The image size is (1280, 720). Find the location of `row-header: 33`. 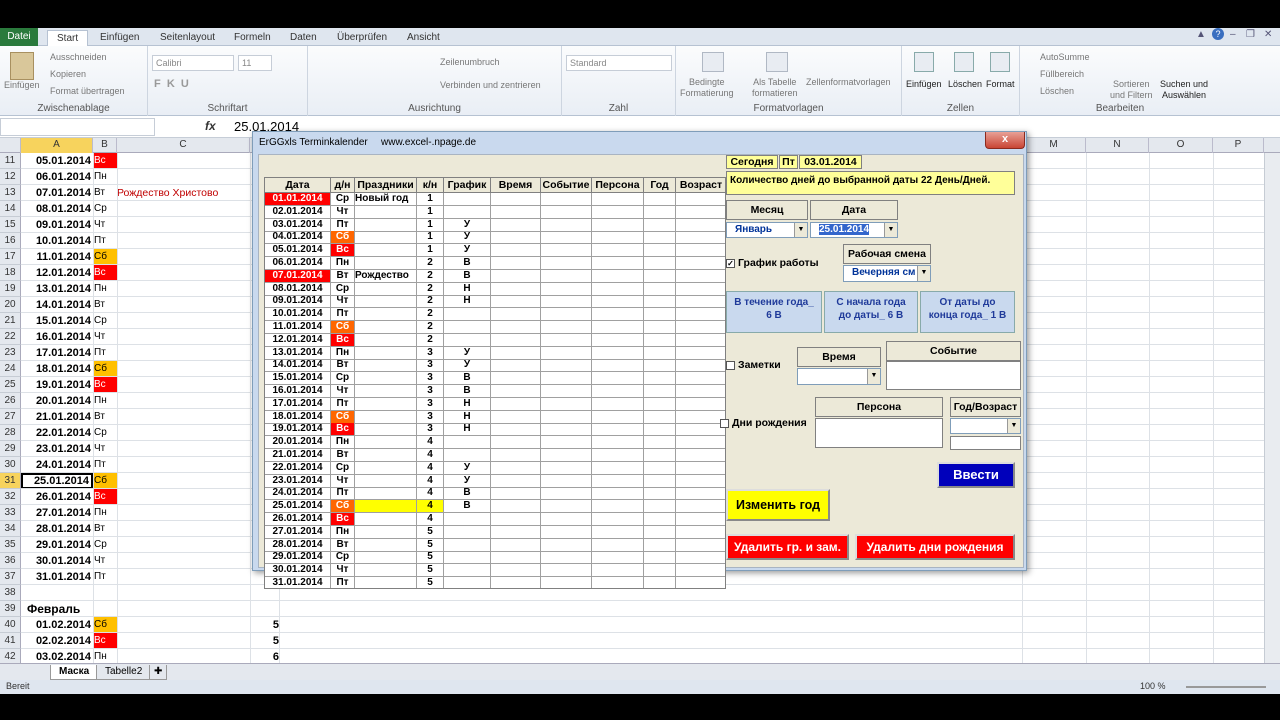

row-header: 33 is located at coordinates (10, 513).